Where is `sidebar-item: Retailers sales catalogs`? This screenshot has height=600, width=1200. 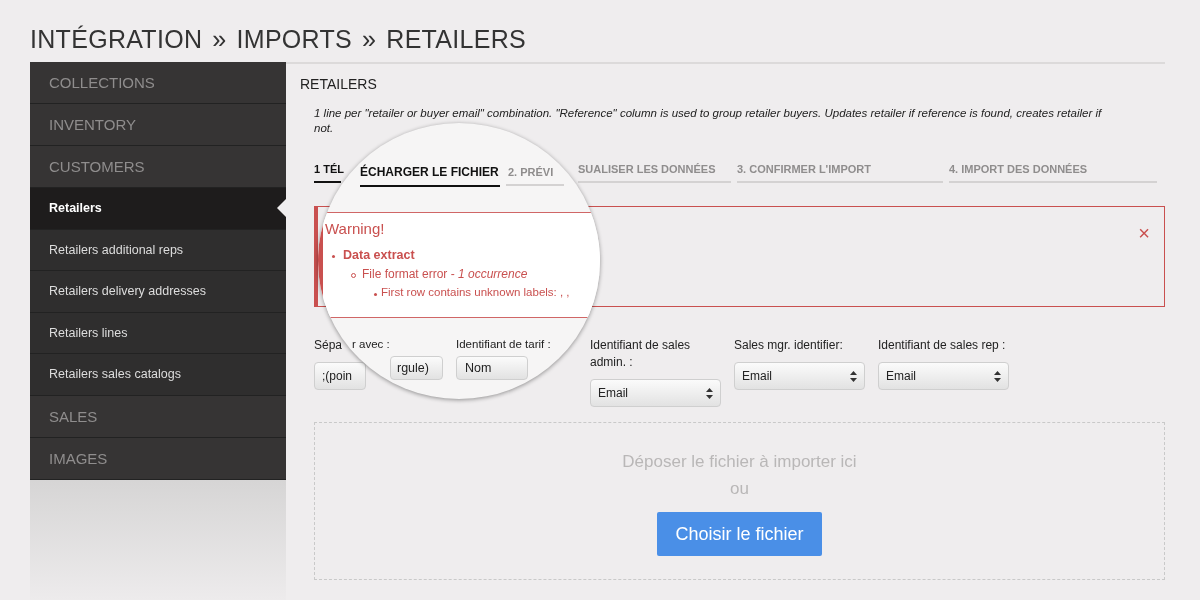 sidebar-item: Retailers sales catalogs is located at coordinates (158, 375).